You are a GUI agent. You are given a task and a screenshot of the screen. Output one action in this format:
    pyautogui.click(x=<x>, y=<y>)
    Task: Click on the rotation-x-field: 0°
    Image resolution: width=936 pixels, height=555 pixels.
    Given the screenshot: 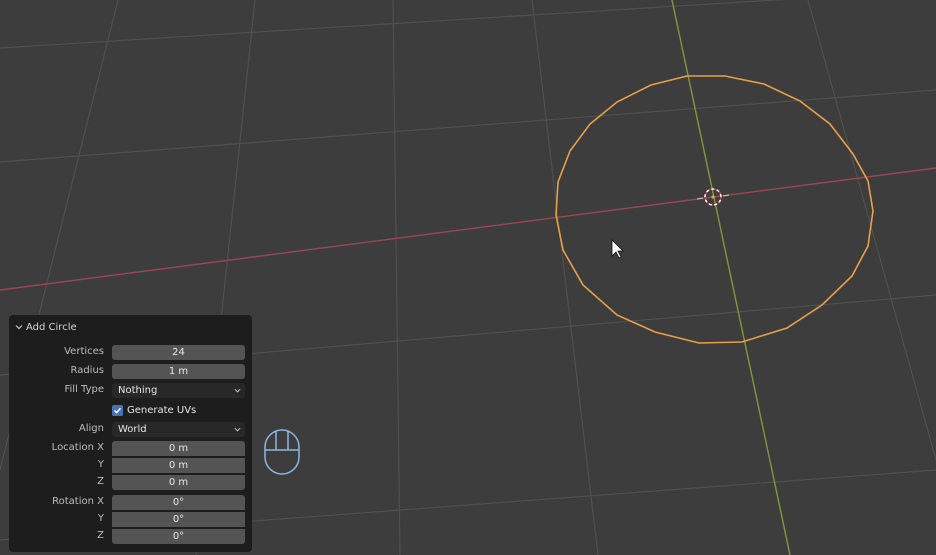 What is the action you would take?
    pyautogui.click(x=178, y=502)
    